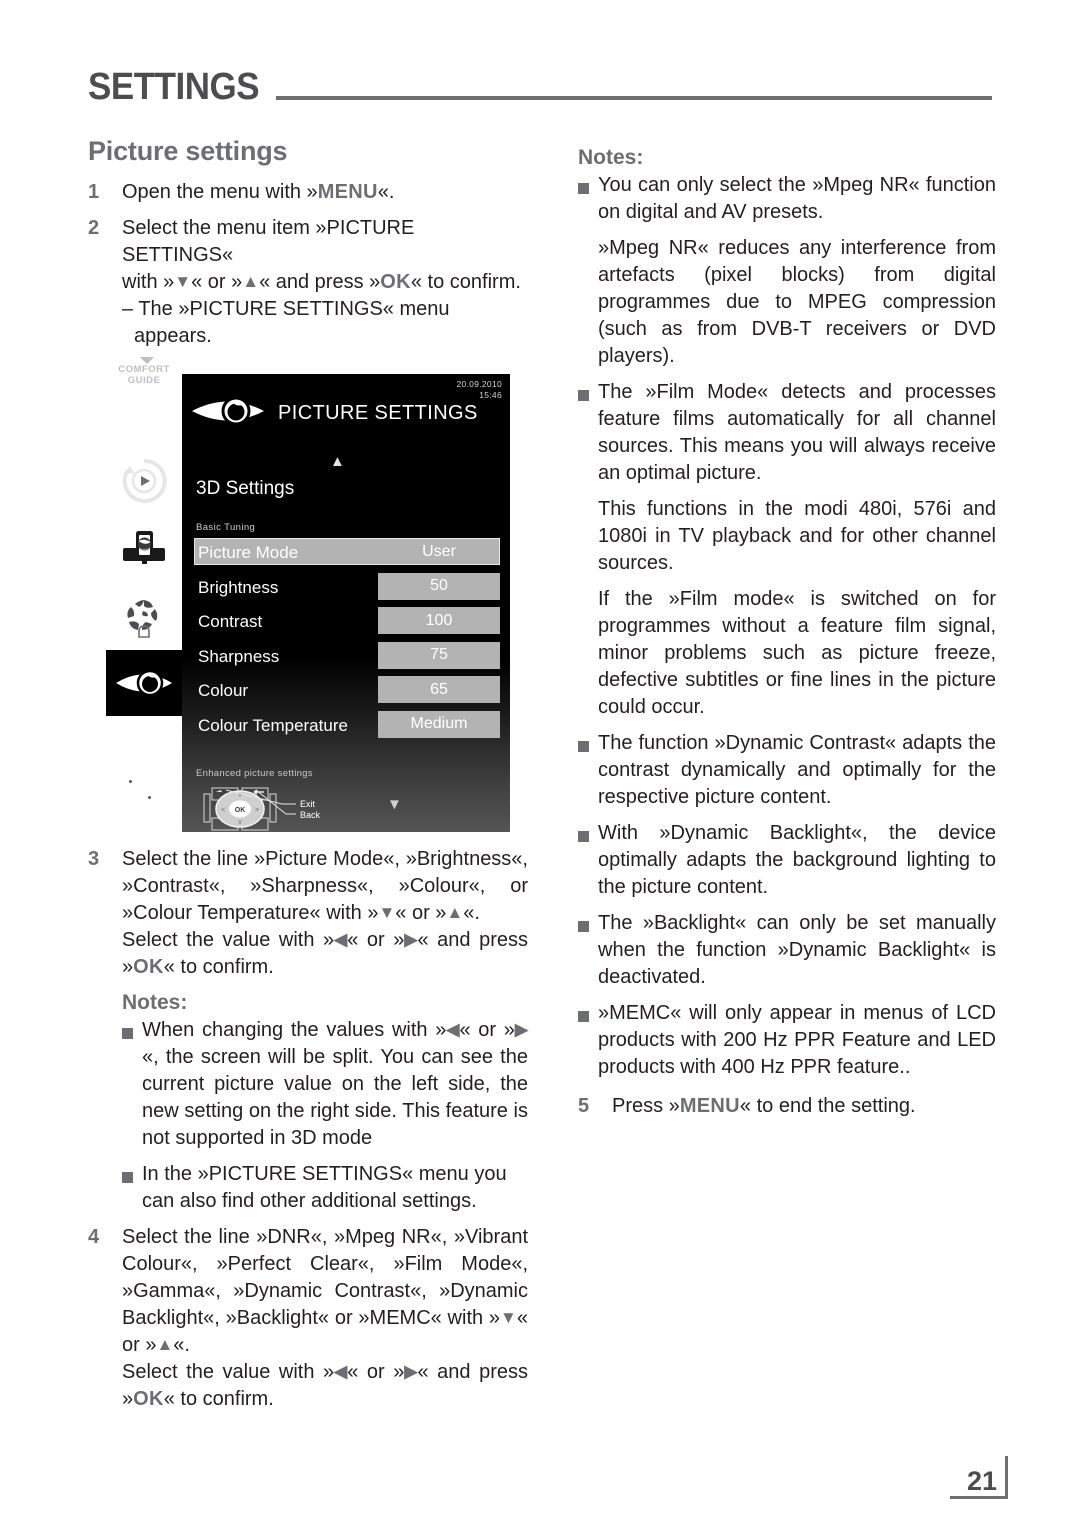  I want to click on comfort-guide-line1: COMFORT, so click(144, 369).